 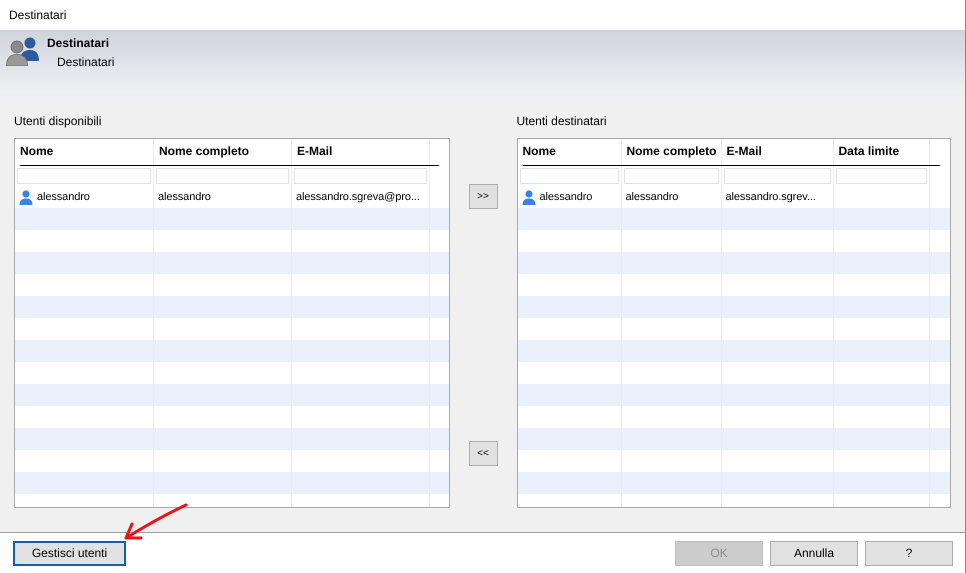 What do you see at coordinates (483, 453) in the screenshot?
I see `remove-button: <<` at bounding box center [483, 453].